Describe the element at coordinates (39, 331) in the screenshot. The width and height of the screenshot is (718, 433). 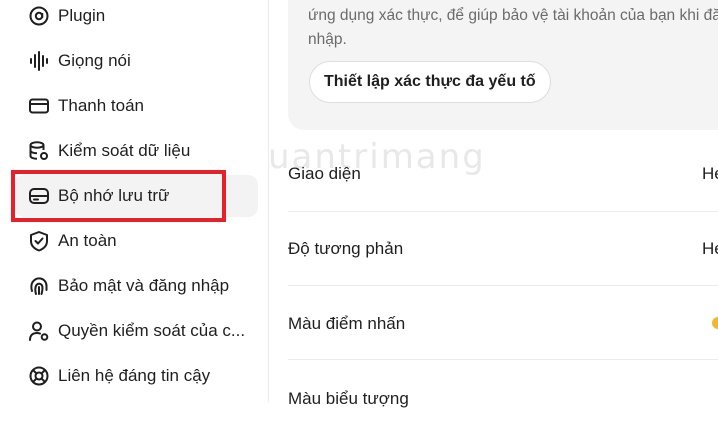
I see `user-settings-icon` at that location.